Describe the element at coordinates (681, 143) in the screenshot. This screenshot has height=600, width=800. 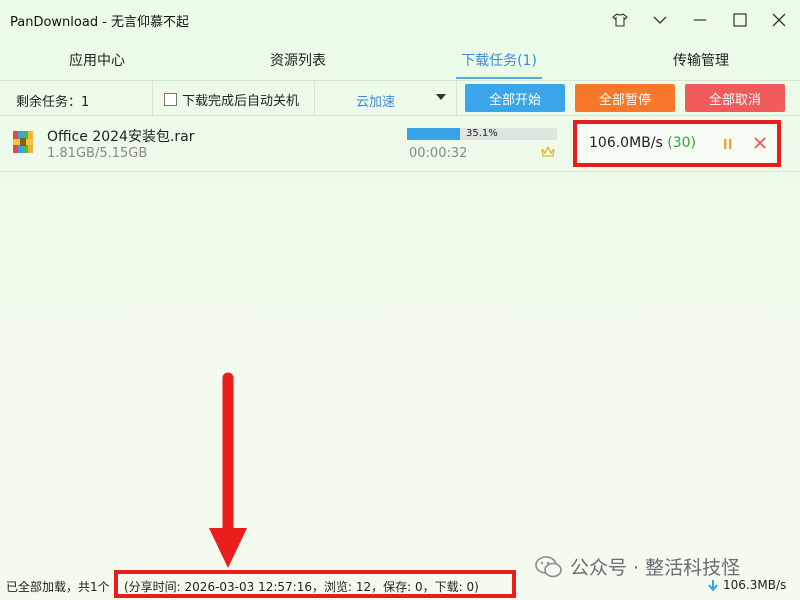
I see `connection-count: (30)` at that location.